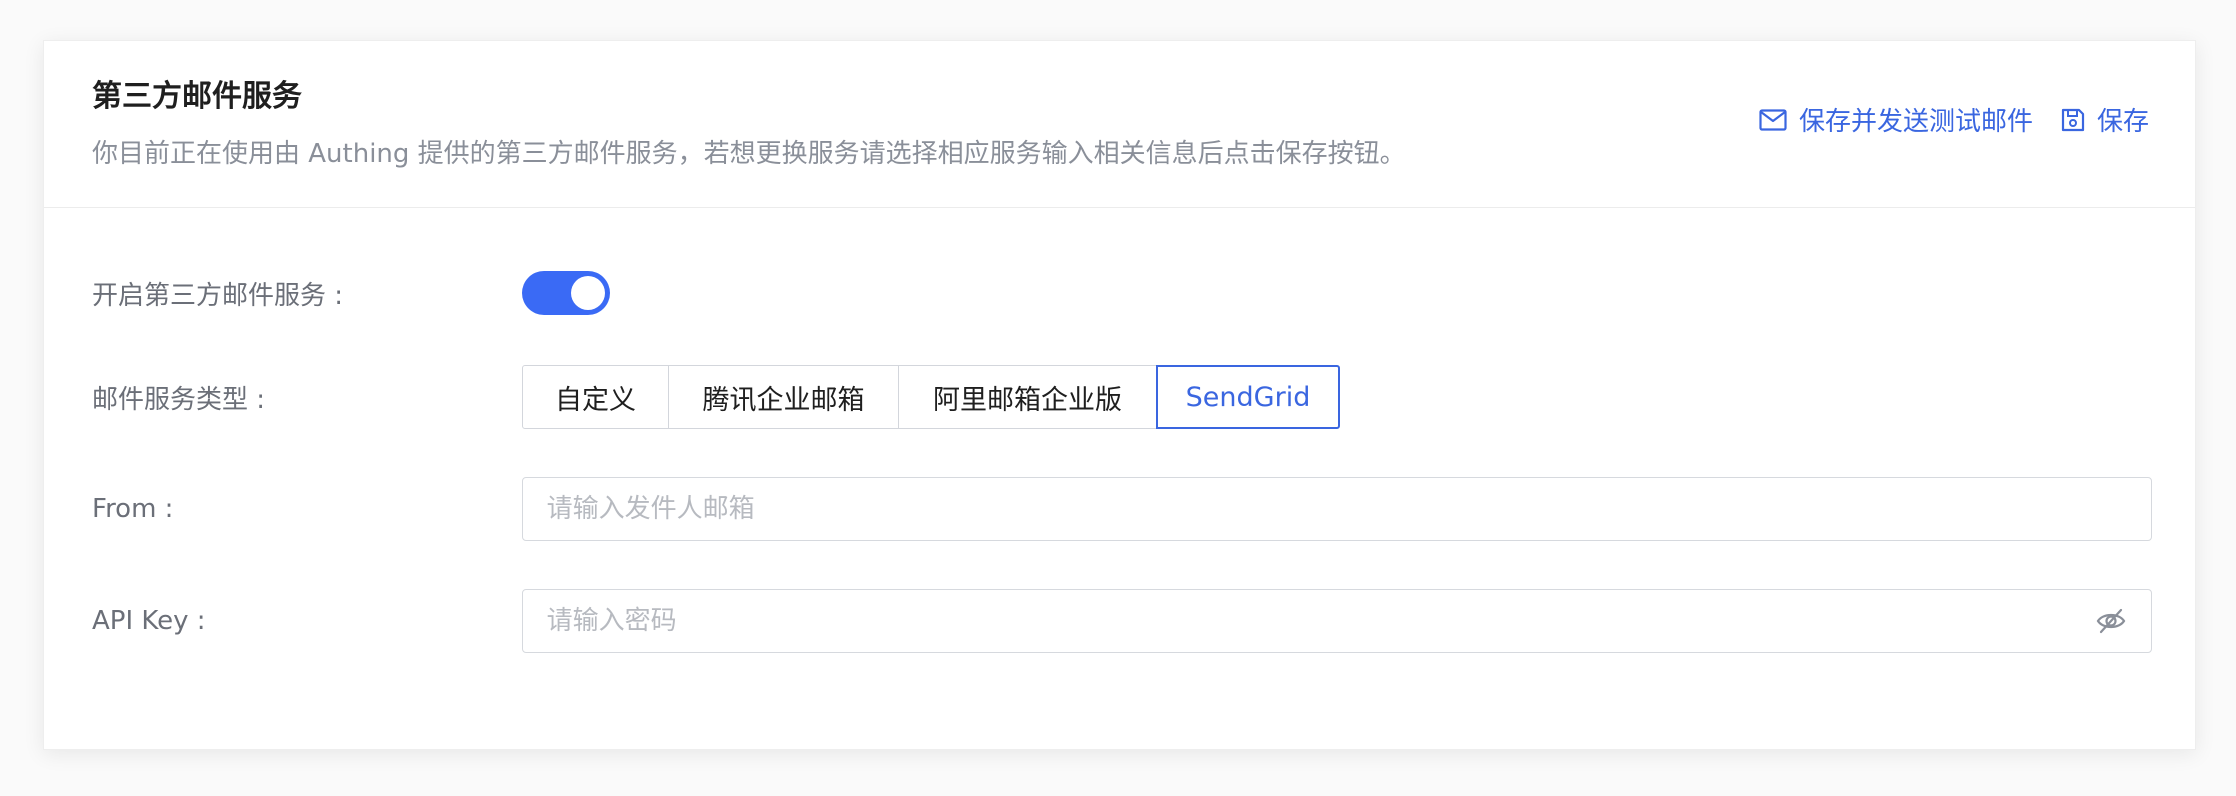 The height and width of the screenshot is (796, 2236). I want to click on service-type-row: 邮件服务类型 : 自定义 腾讯企业邮箱 阿里邮箱企业版 SendGrid, so click(1122, 397).